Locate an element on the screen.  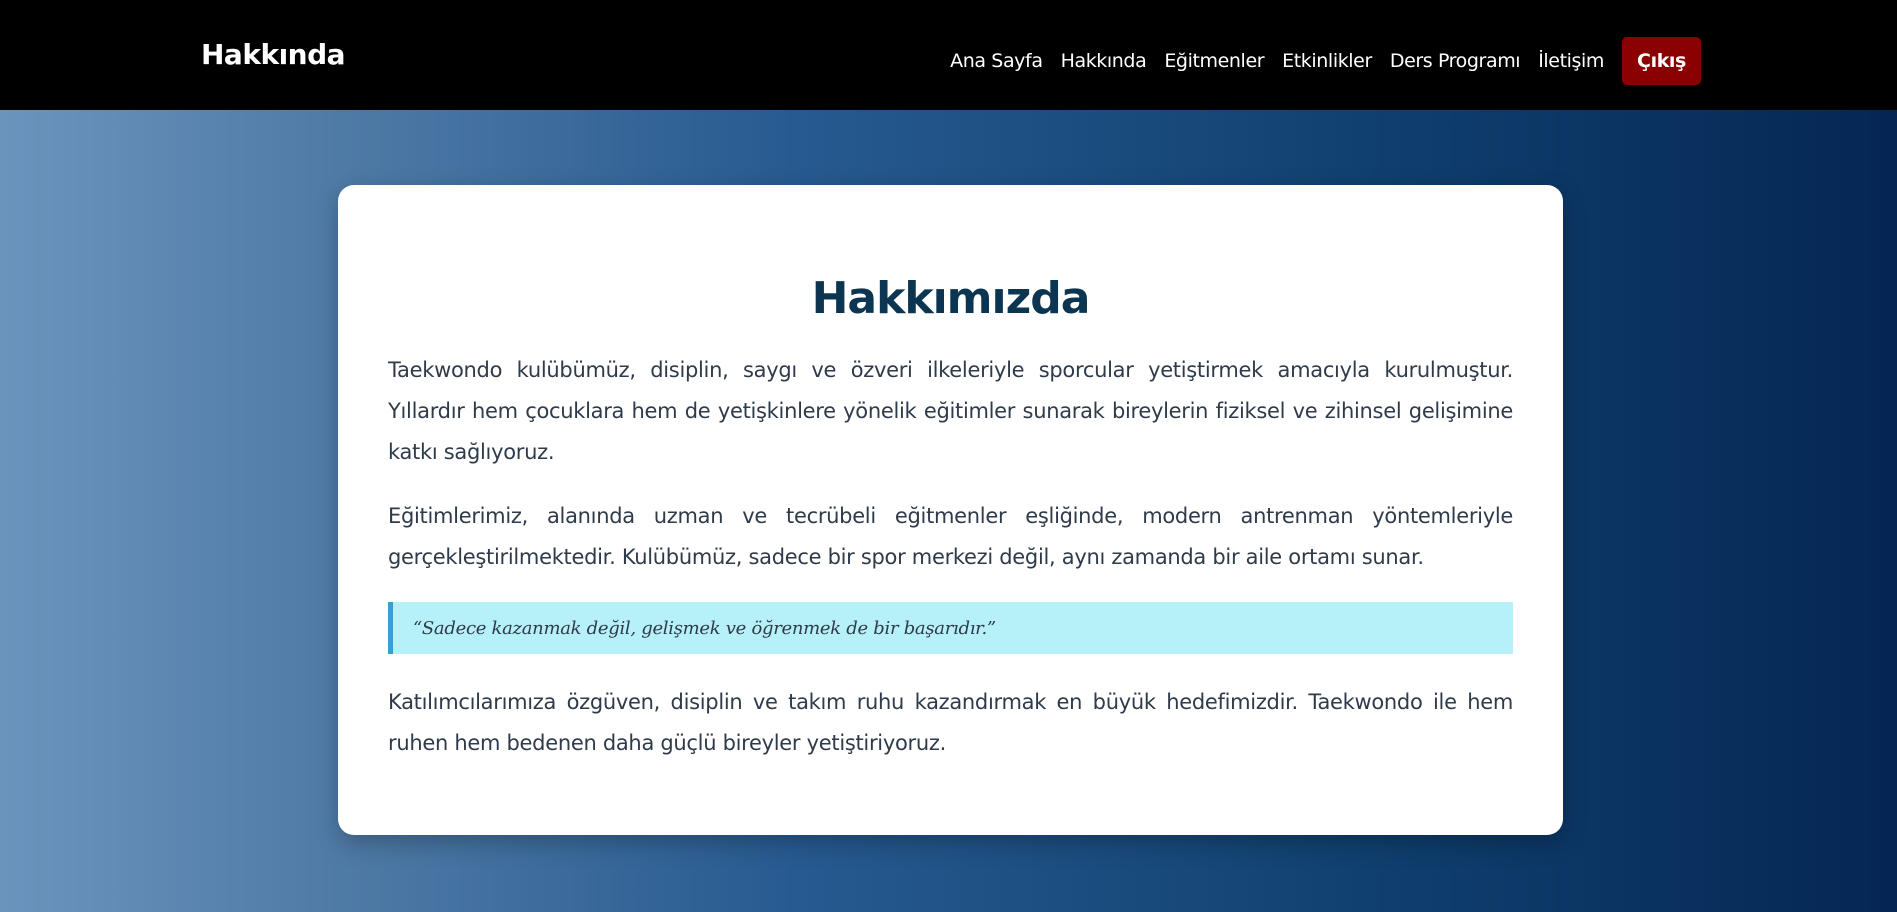
nav-link-instructors: Eğitmenler is located at coordinates (1214, 61).